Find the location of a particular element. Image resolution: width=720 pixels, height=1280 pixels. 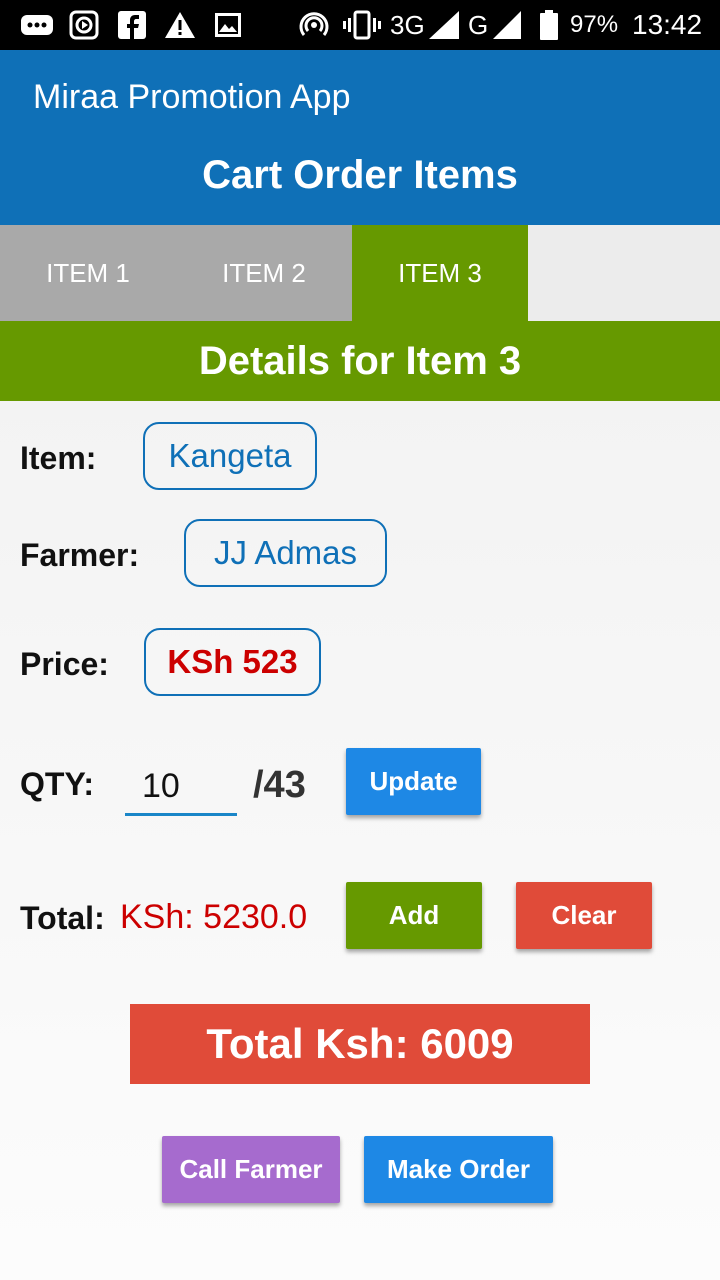

clock: 13:42 is located at coordinates (667, 24).